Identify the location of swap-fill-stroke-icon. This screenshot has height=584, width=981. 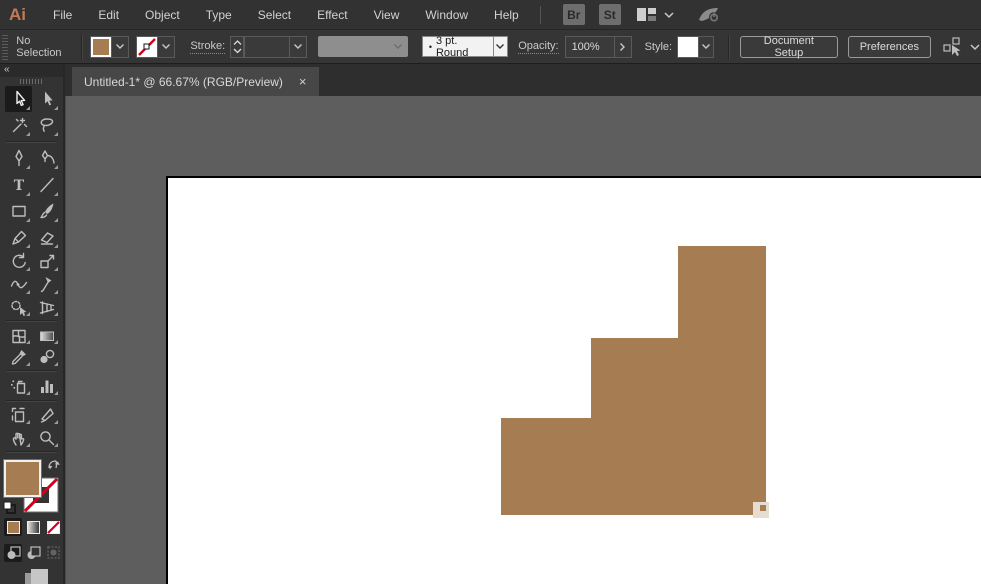
(53, 465).